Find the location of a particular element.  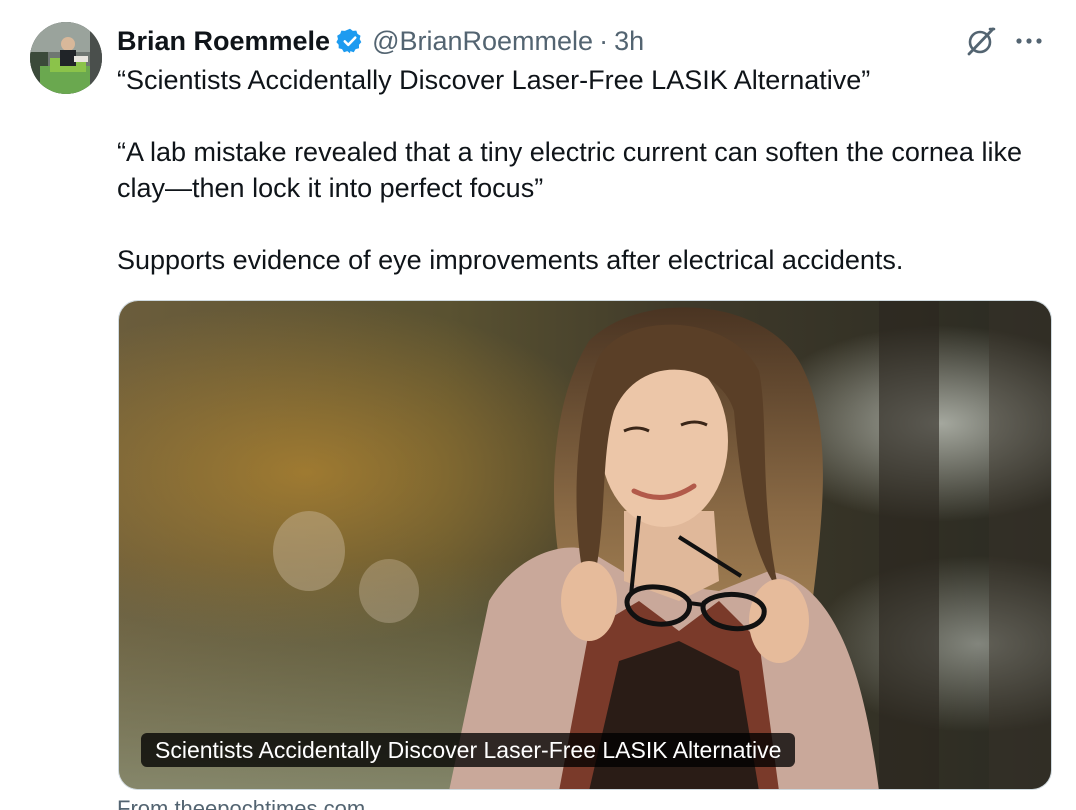

grok-icon is located at coordinates (981, 41).